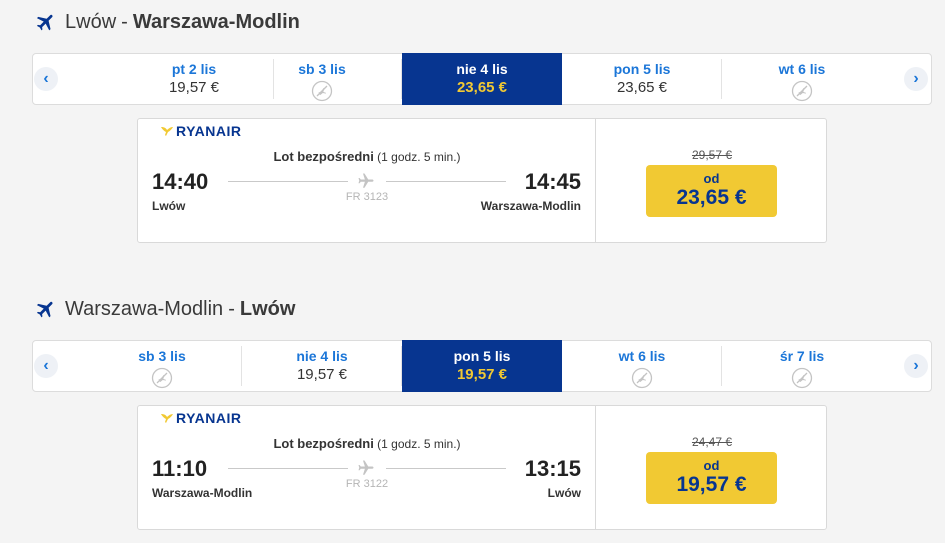 This screenshot has width=945, height=543. What do you see at coordinates (711, 484) in the screenshot?
I see `price-amount: 19,57 €` at bounding box center [711, 484].